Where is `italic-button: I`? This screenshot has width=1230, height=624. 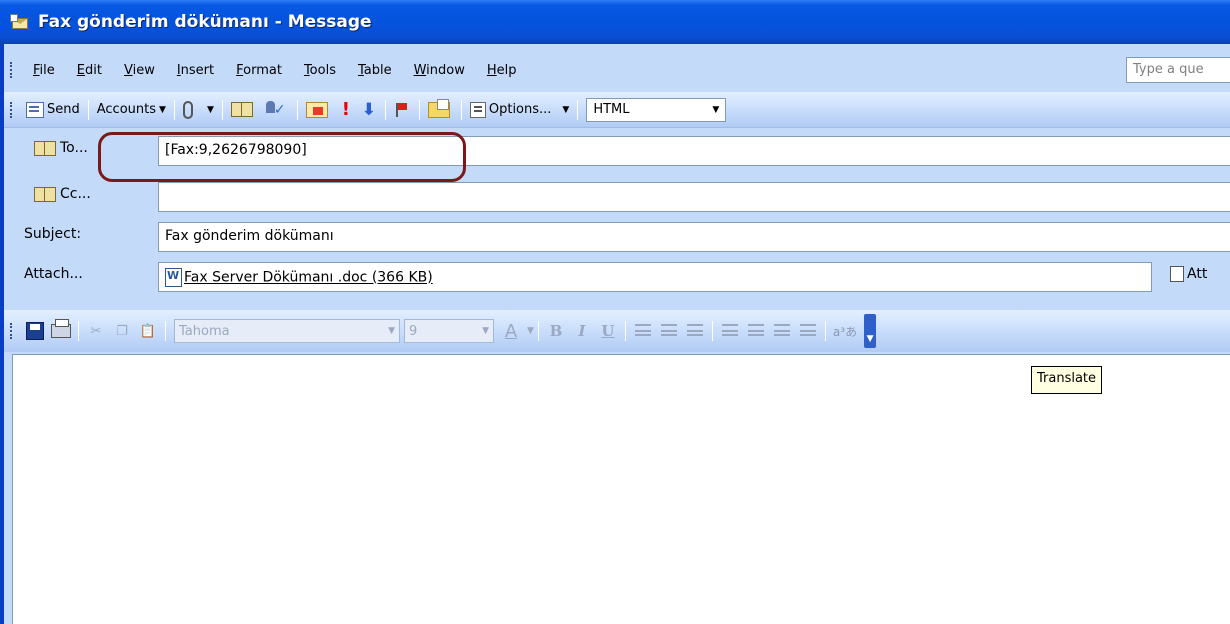 italic-button: I is located at coordinates (582, 331).